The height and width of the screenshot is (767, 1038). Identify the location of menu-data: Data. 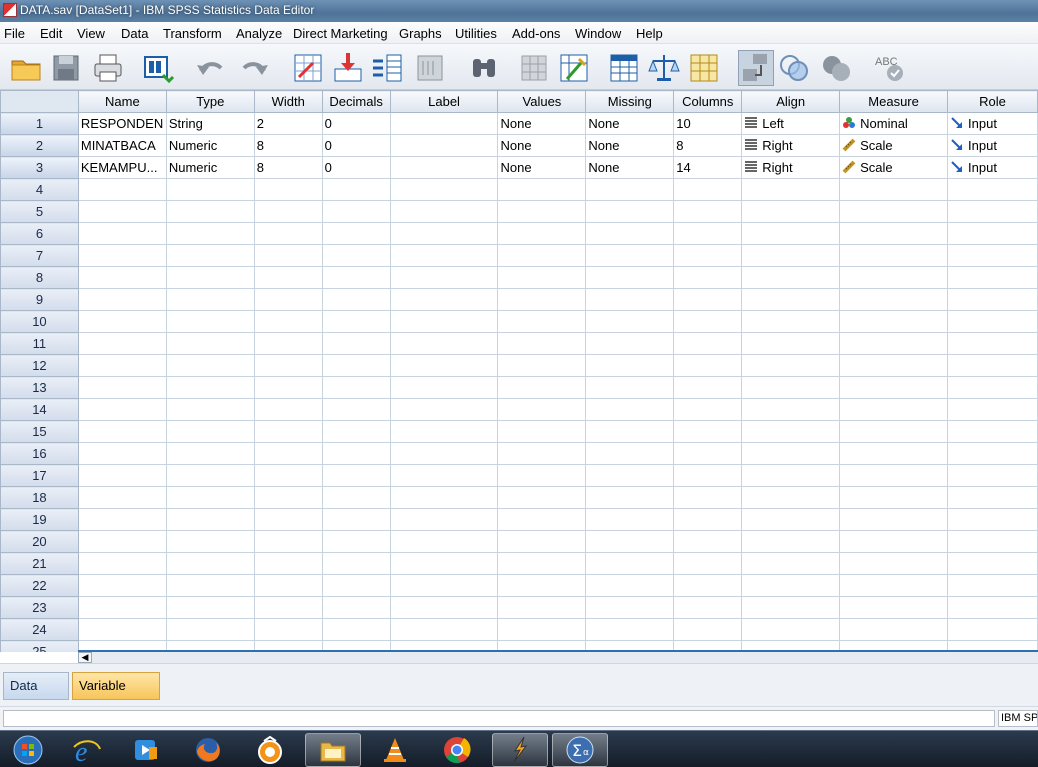
(134, 33).